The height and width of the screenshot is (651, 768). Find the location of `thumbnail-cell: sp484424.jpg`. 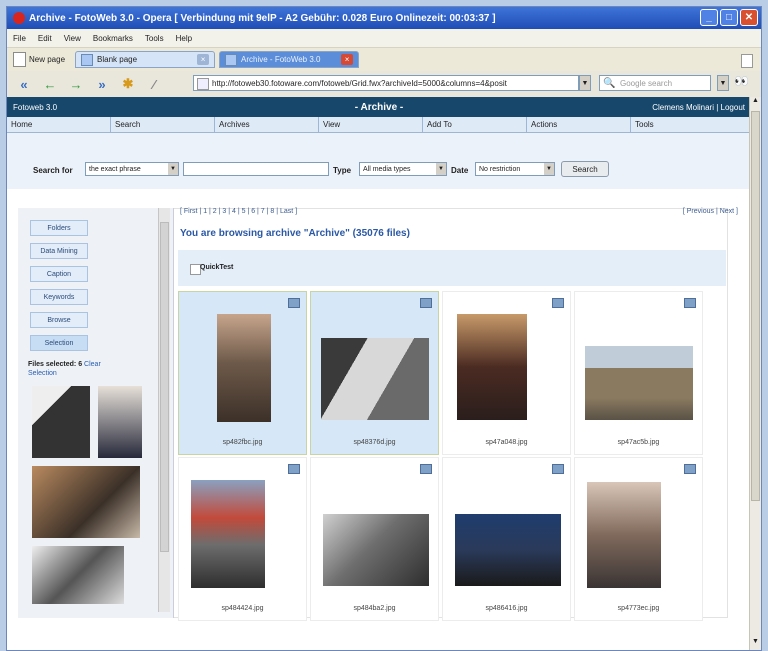

thumbnail-cell: sp484424.jpg is located at coordinates (242, 539).